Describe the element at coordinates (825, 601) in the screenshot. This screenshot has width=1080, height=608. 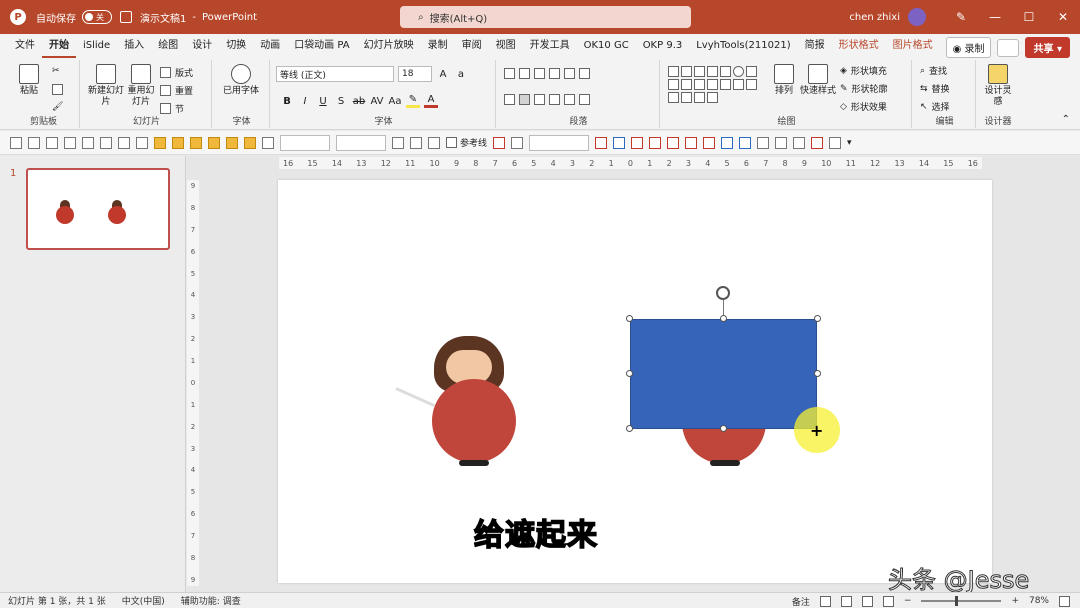
I see `normal-view-icon` at that location.